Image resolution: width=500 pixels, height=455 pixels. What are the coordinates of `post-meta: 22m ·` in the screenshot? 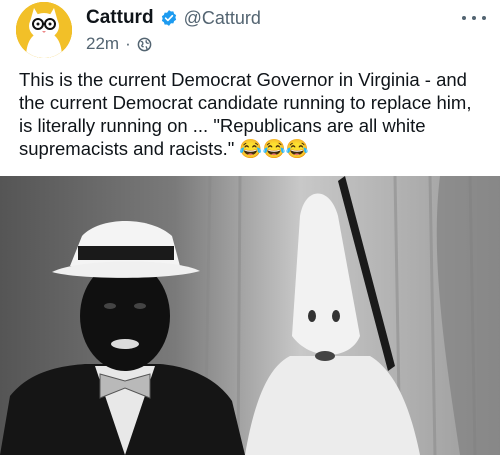 It's located at (119, 44).